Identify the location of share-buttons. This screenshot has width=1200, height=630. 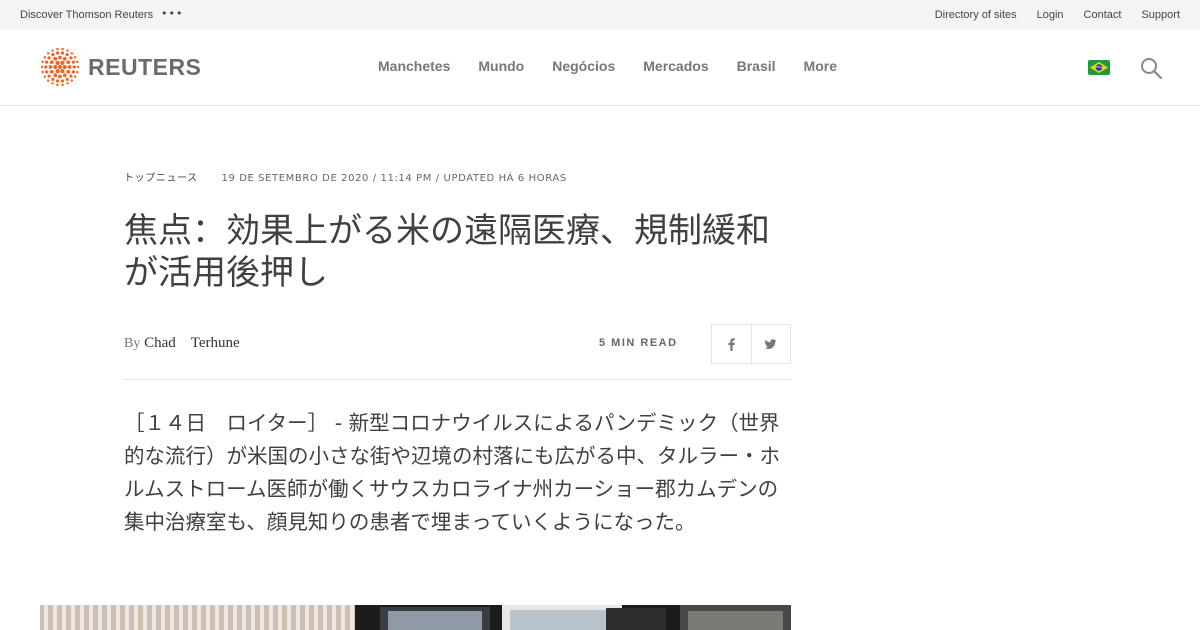
(751, 344).